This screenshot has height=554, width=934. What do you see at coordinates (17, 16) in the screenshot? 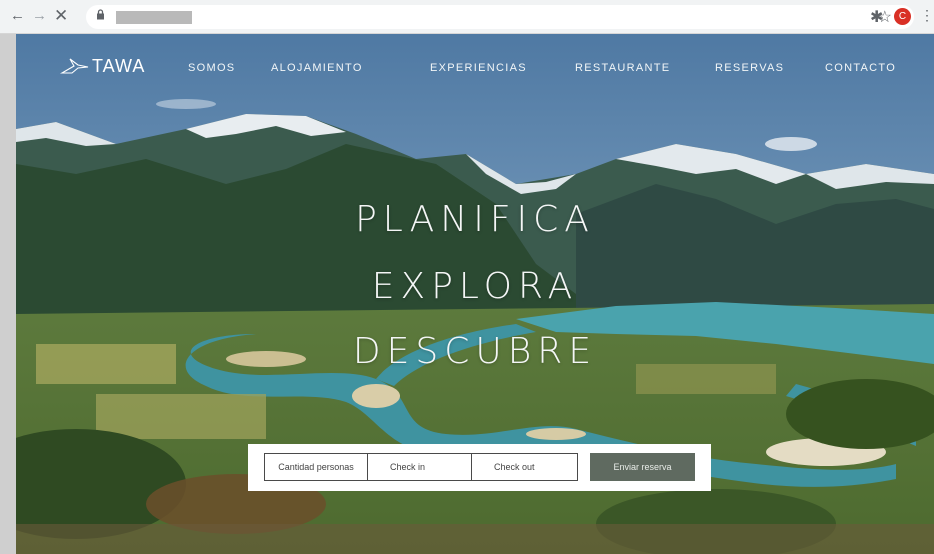
I see `back-arrow-icon: ←` at bounding box center [17, 16].